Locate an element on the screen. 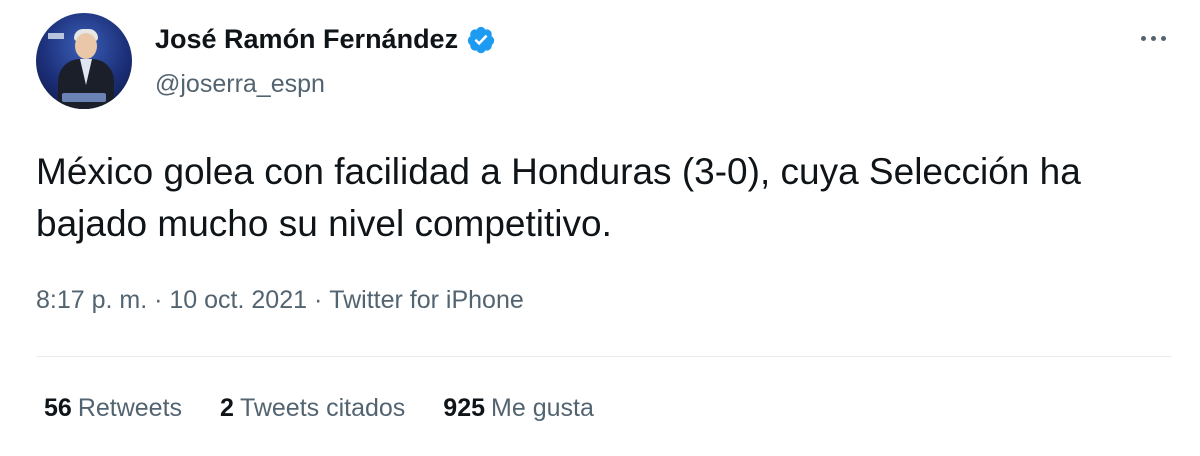  avatar-head is located at coordinates (86, 46).